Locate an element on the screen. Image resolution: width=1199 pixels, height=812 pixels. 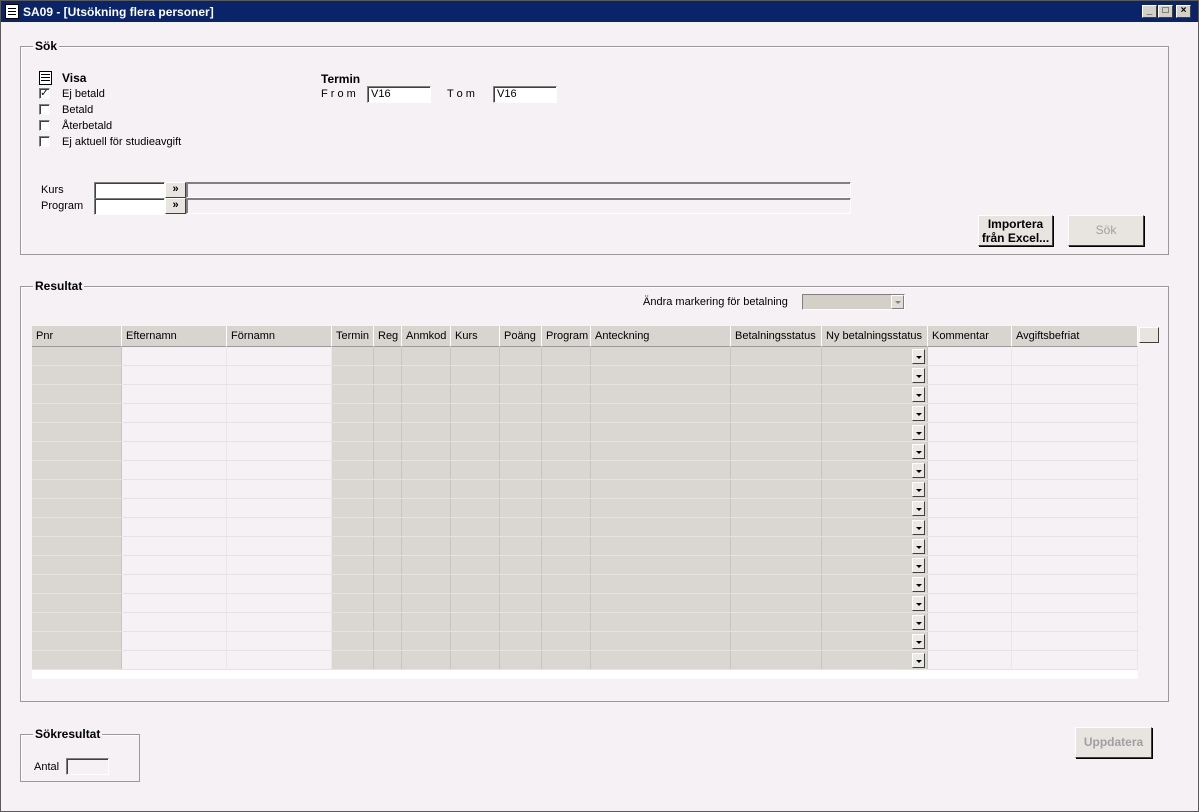
column-header: Förnamn is located at coordinates (279, 336).